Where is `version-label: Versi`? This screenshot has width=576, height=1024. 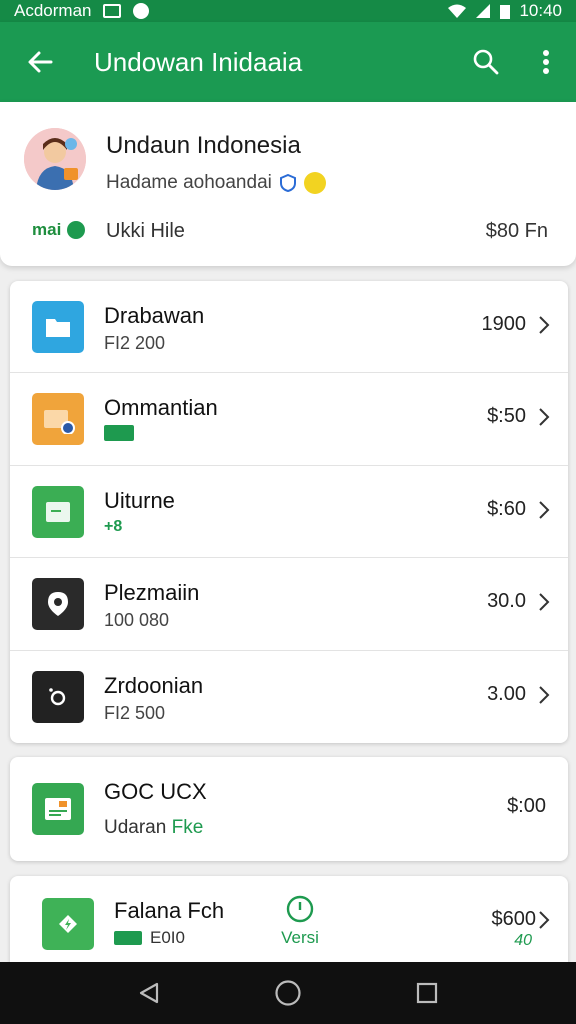 version-label: Versi is located at coordinates (300, 937).